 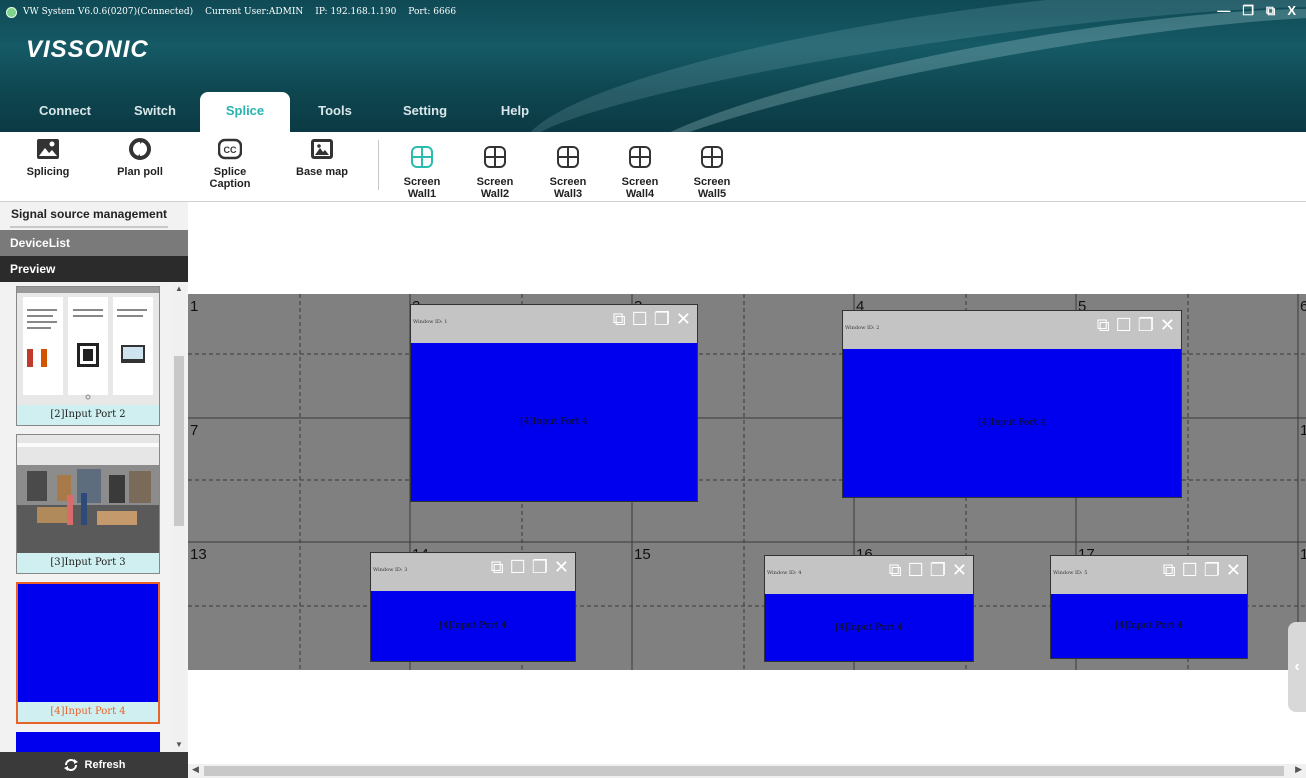 What do you see at coordinates (1248, 11) in the screenshot?
I see `maximize-icon: ❐` at bounding box center [1248, 11].